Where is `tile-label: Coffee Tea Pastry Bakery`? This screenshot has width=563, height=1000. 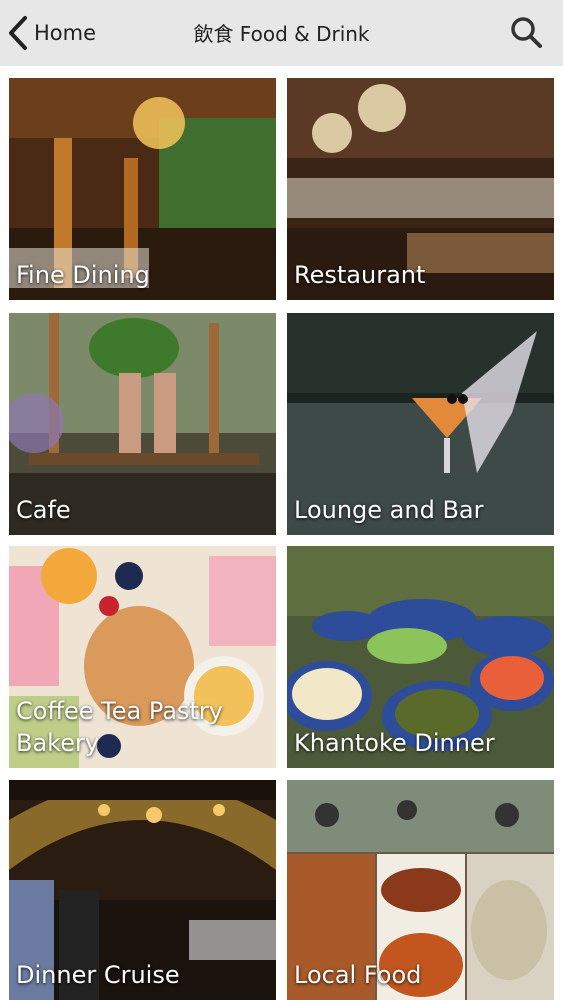 tile-label: Coffee Tea Pastry Bakery is located at coordinates (119, 727).